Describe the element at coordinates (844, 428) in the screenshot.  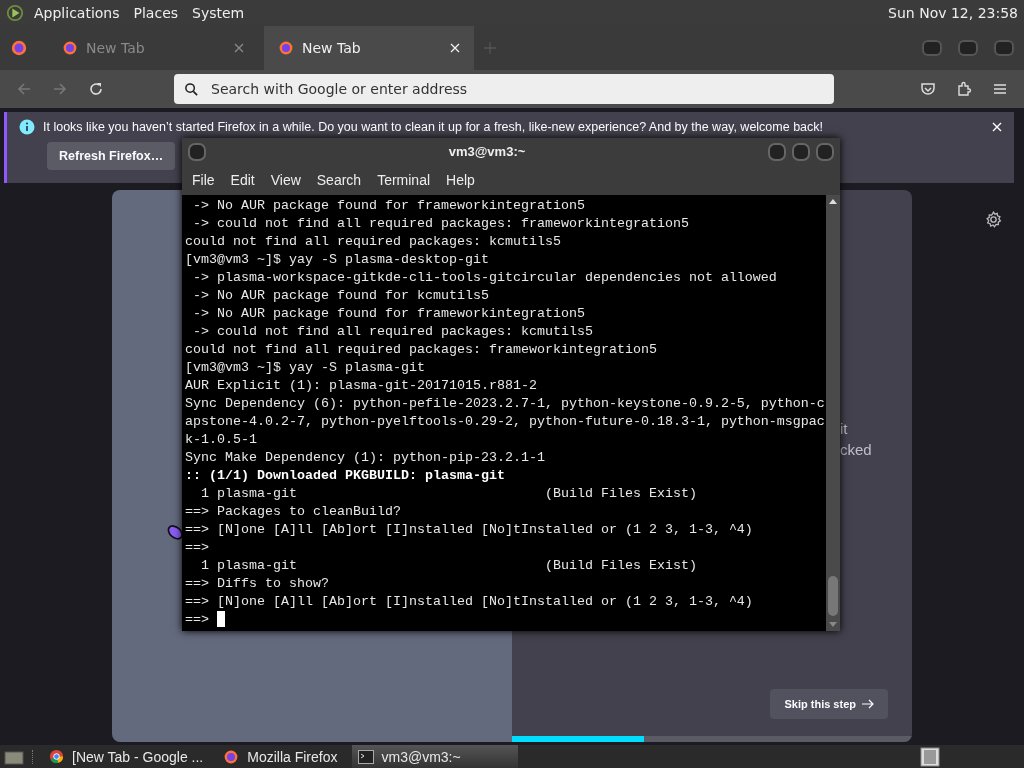
I see `card-text: it` at that location.